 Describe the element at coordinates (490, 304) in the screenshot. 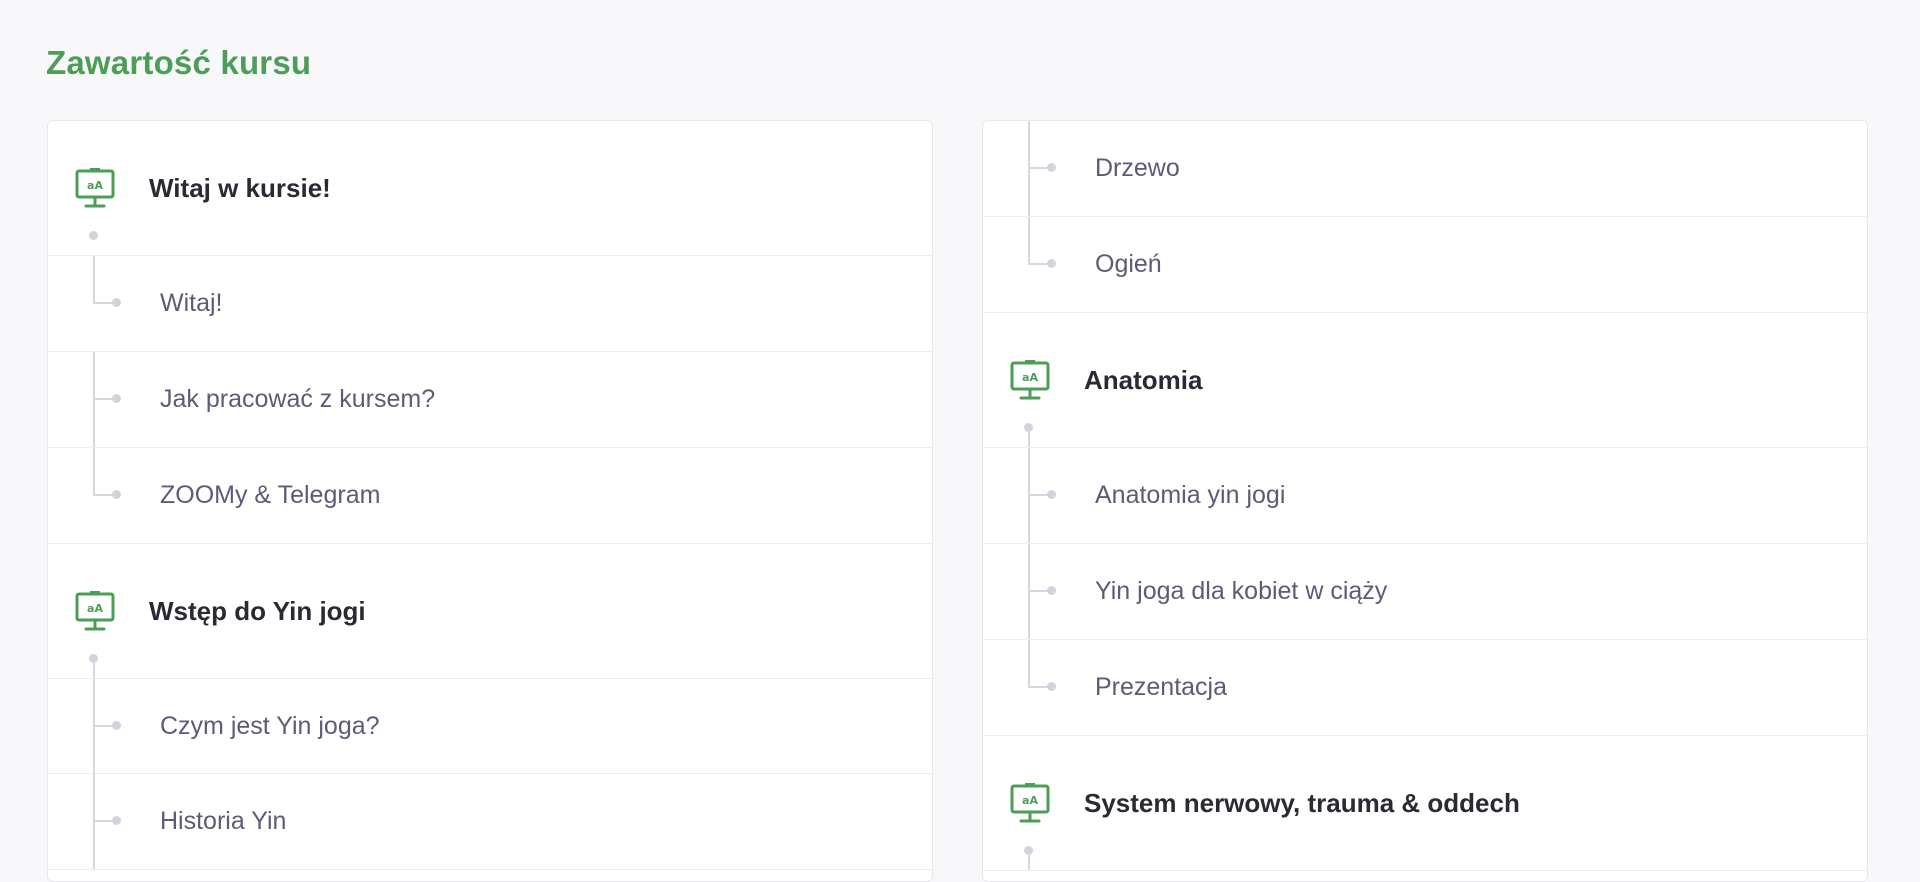

I see `lesson-item: Witaj!` at that location.